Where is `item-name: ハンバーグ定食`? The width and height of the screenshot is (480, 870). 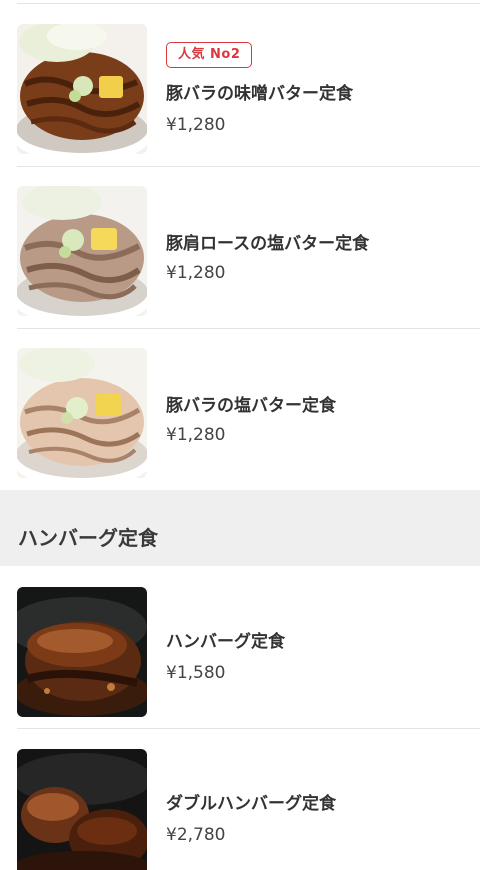
item-name: ハンバーグ定食 is located at coordinates (225, 642).